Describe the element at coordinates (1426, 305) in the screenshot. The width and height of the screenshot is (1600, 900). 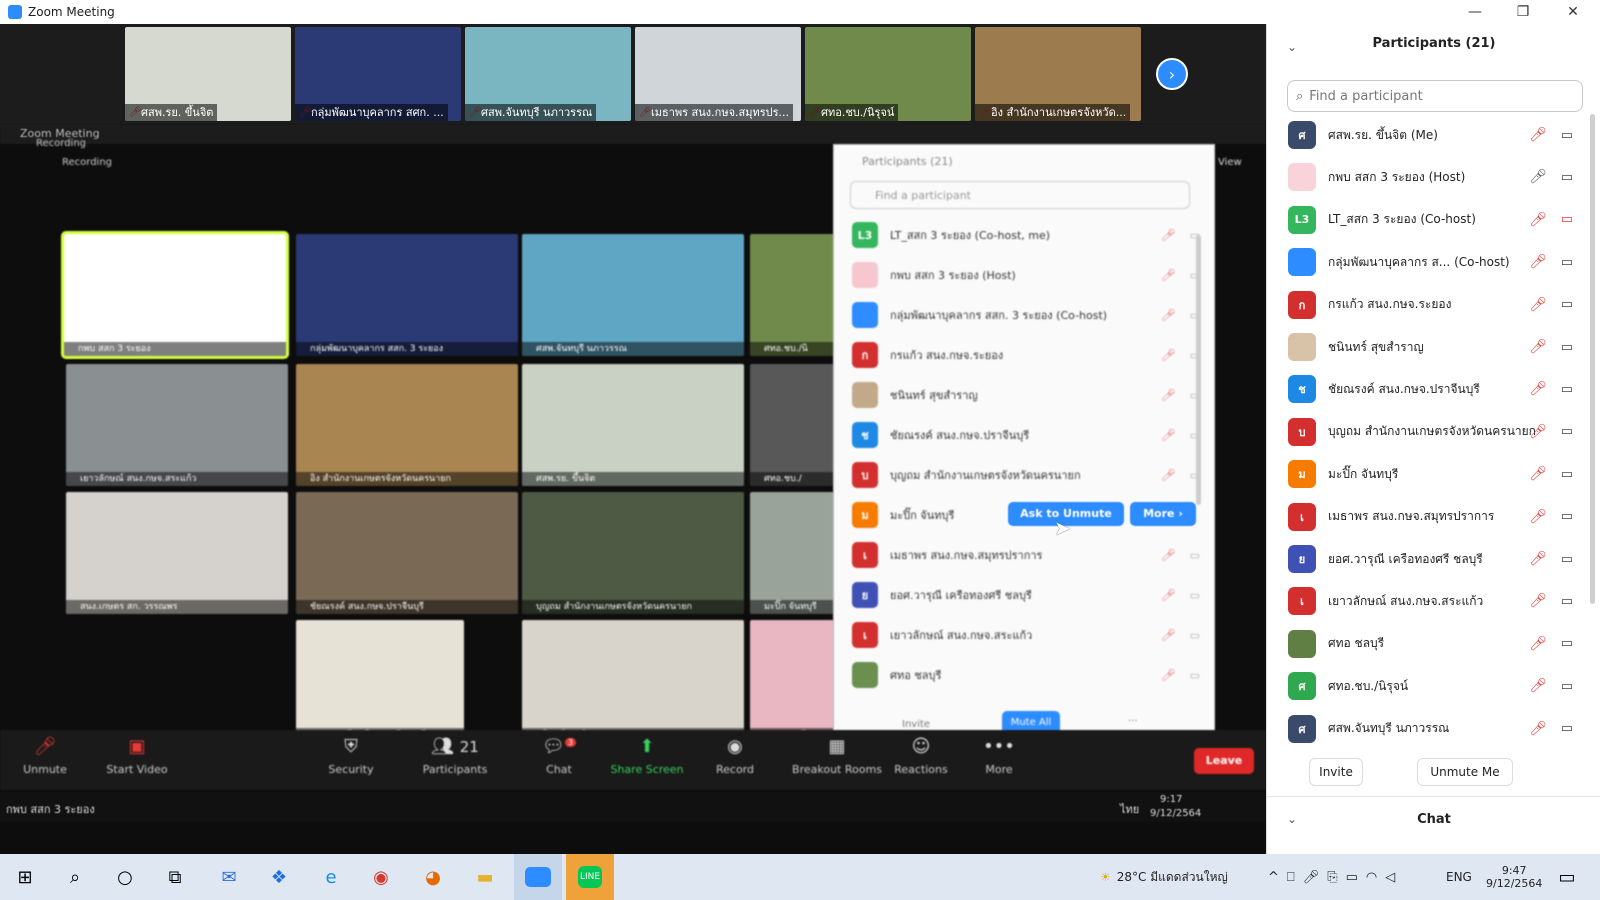
I see `participant-row: ก กรแก้ว สนง.กษจ.ระยอง 🎤︎ ▭` at that location.